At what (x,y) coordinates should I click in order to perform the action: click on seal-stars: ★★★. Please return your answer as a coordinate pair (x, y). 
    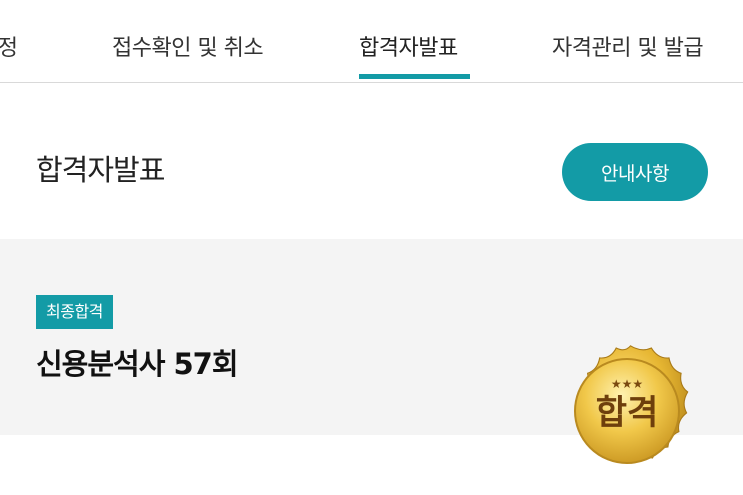
    Looking at the image, I should click on (627, 384).